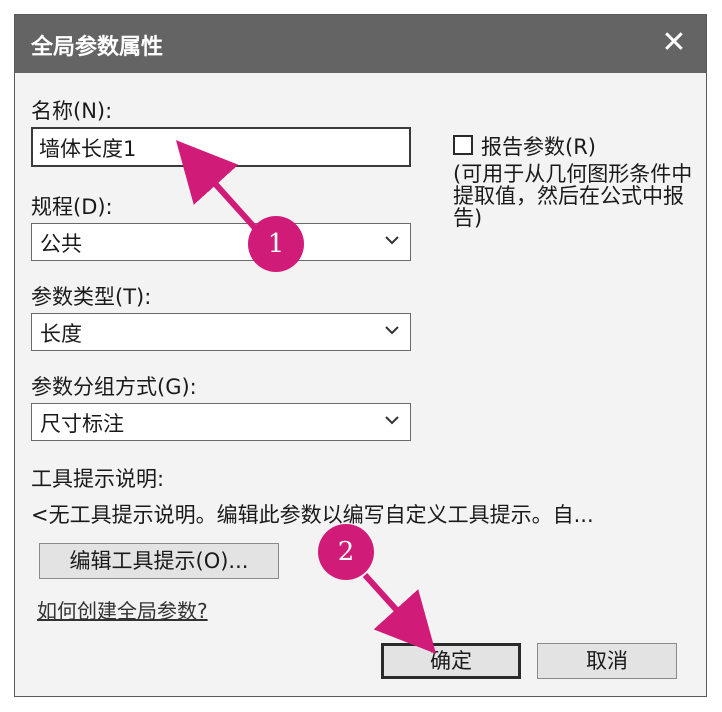 The width and height of the screenshot is (722, 712). Describe the element at coordinates (82, 424) in the screenshot. I see `group-by-select-value: 尺寸标注` at that location.